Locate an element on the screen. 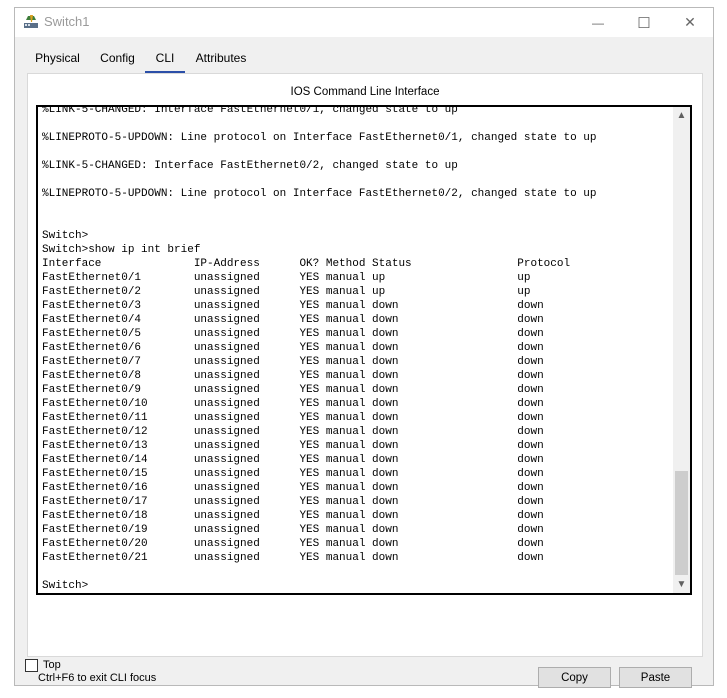 The height and width of the screenshot is (698, 727). minimize-icon: — is located at coordinates (598, 22).